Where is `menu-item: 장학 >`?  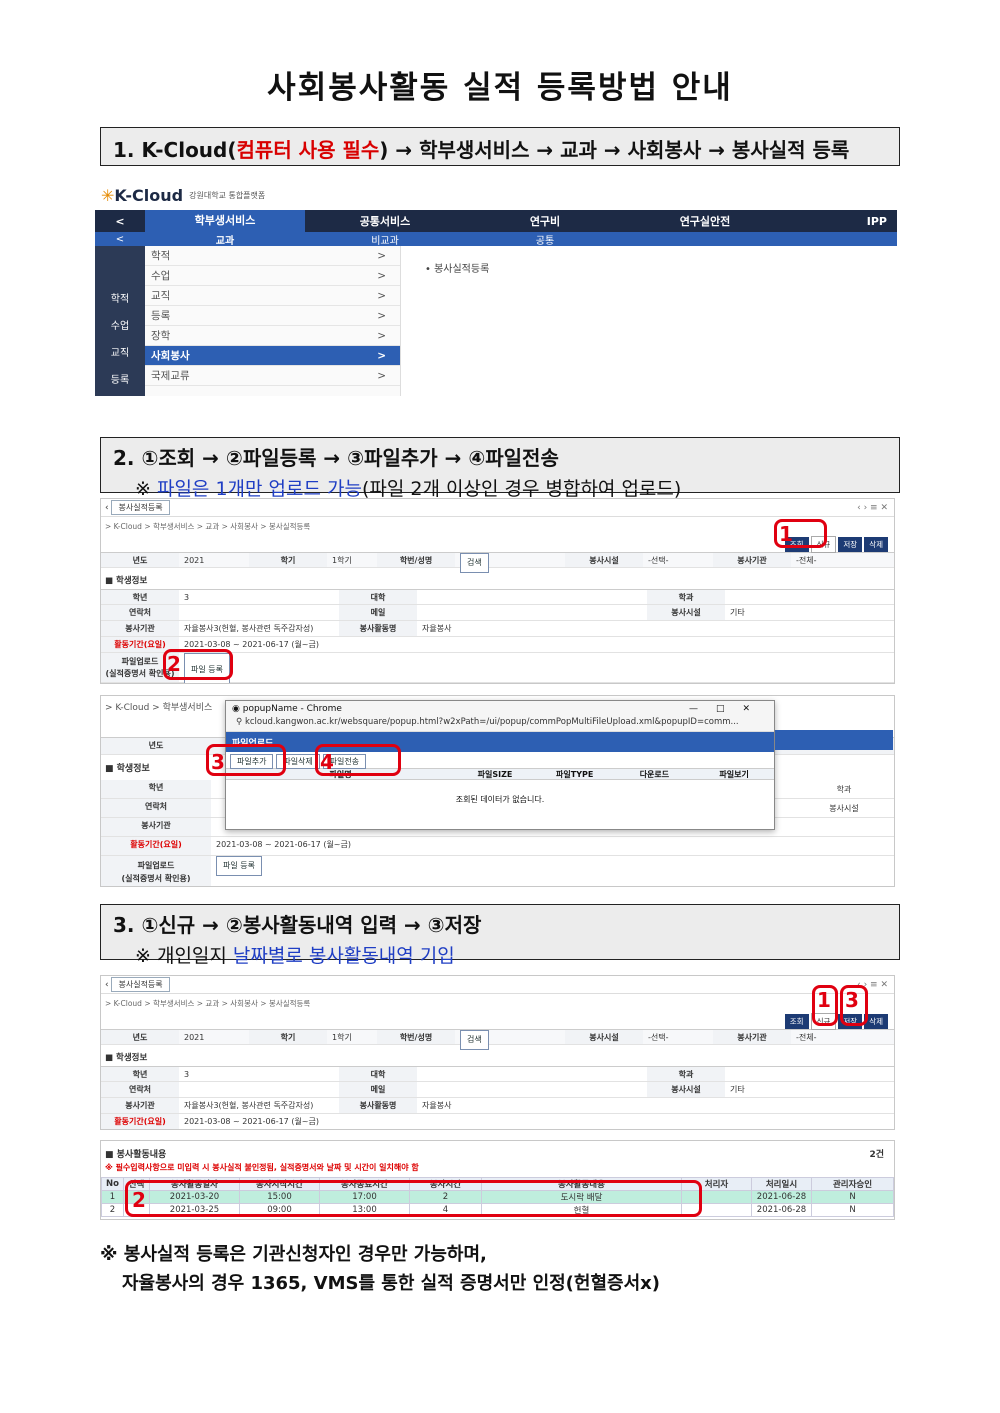 menu-item: 장학 > is located at coordinates (272, 336).